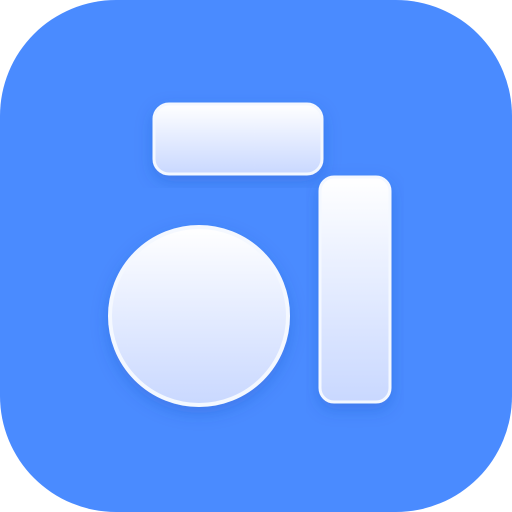 Image resolution: width=512 pixels, height=512 pixels. Describe the element at coordinates (355, 289) in the screenshot. I see `vertical-bar-shape` at that location.